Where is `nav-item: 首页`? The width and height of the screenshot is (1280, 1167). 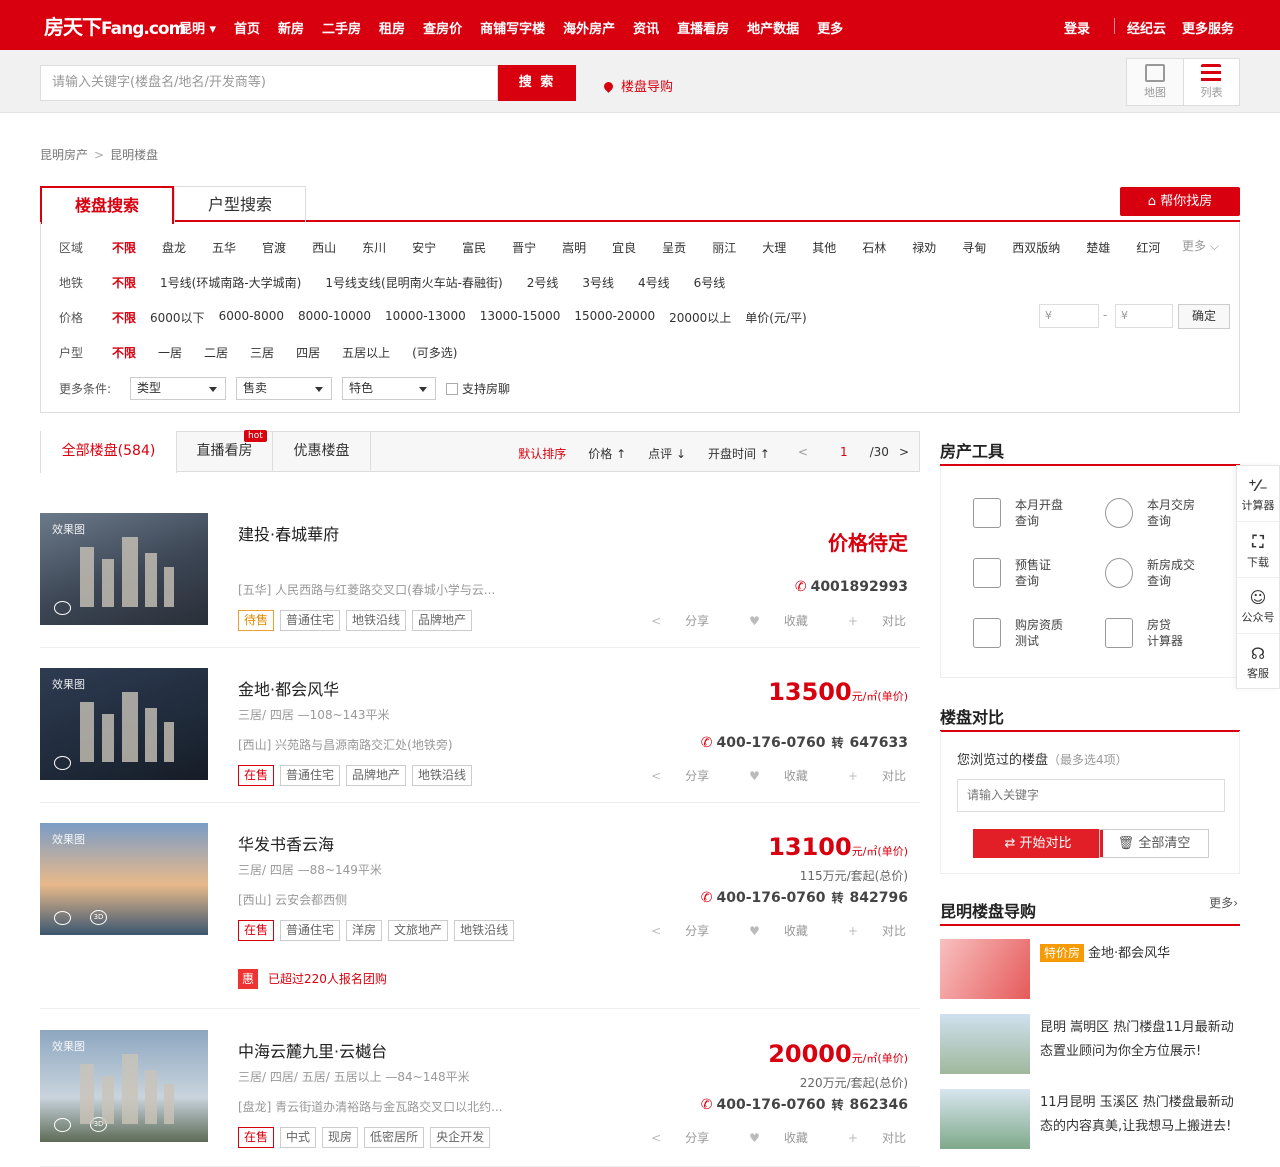 nav-item: 首页 is located at coordinates (247, 27).